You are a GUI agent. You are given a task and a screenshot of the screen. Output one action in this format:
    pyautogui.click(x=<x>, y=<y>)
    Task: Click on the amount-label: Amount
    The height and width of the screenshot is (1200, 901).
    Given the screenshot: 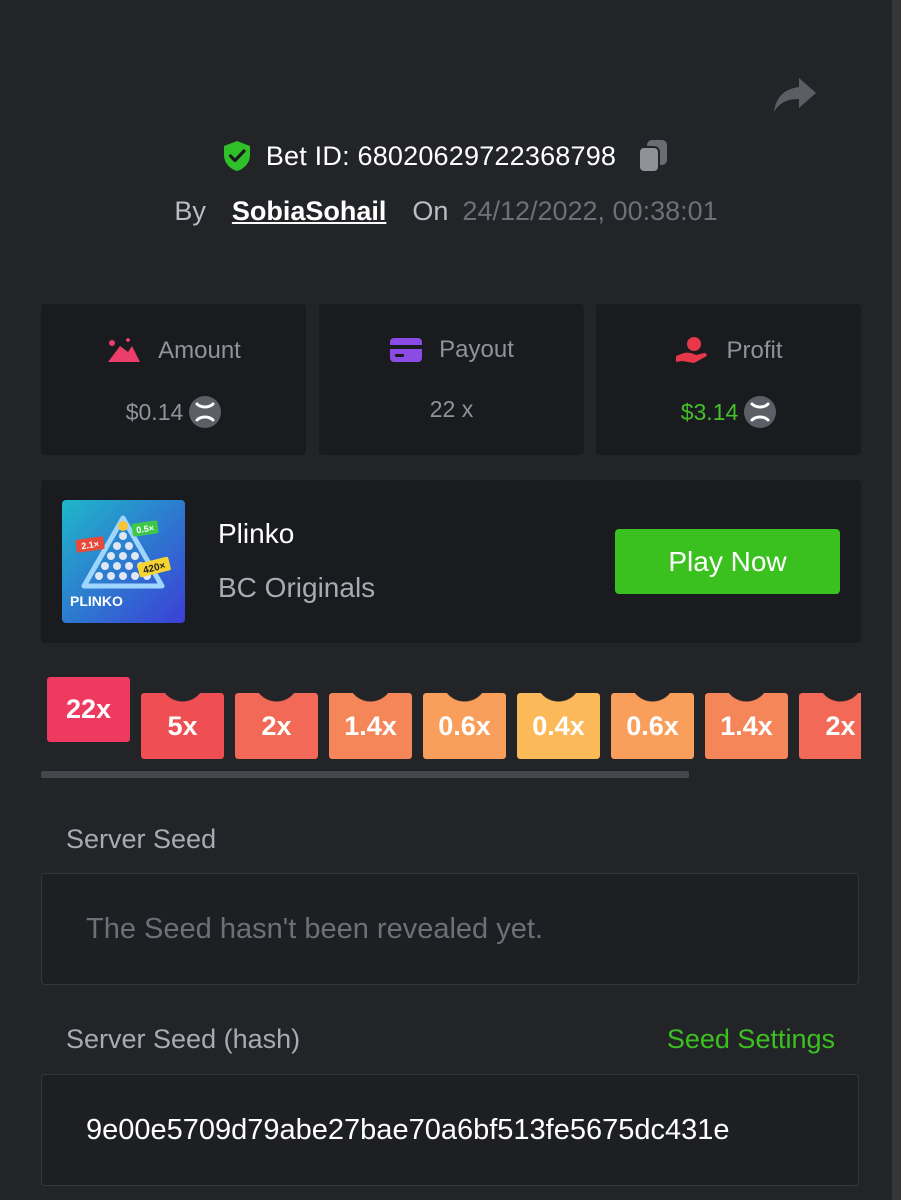 What is the action you would take?
    pyautogui.click(x=199, y=350)
    